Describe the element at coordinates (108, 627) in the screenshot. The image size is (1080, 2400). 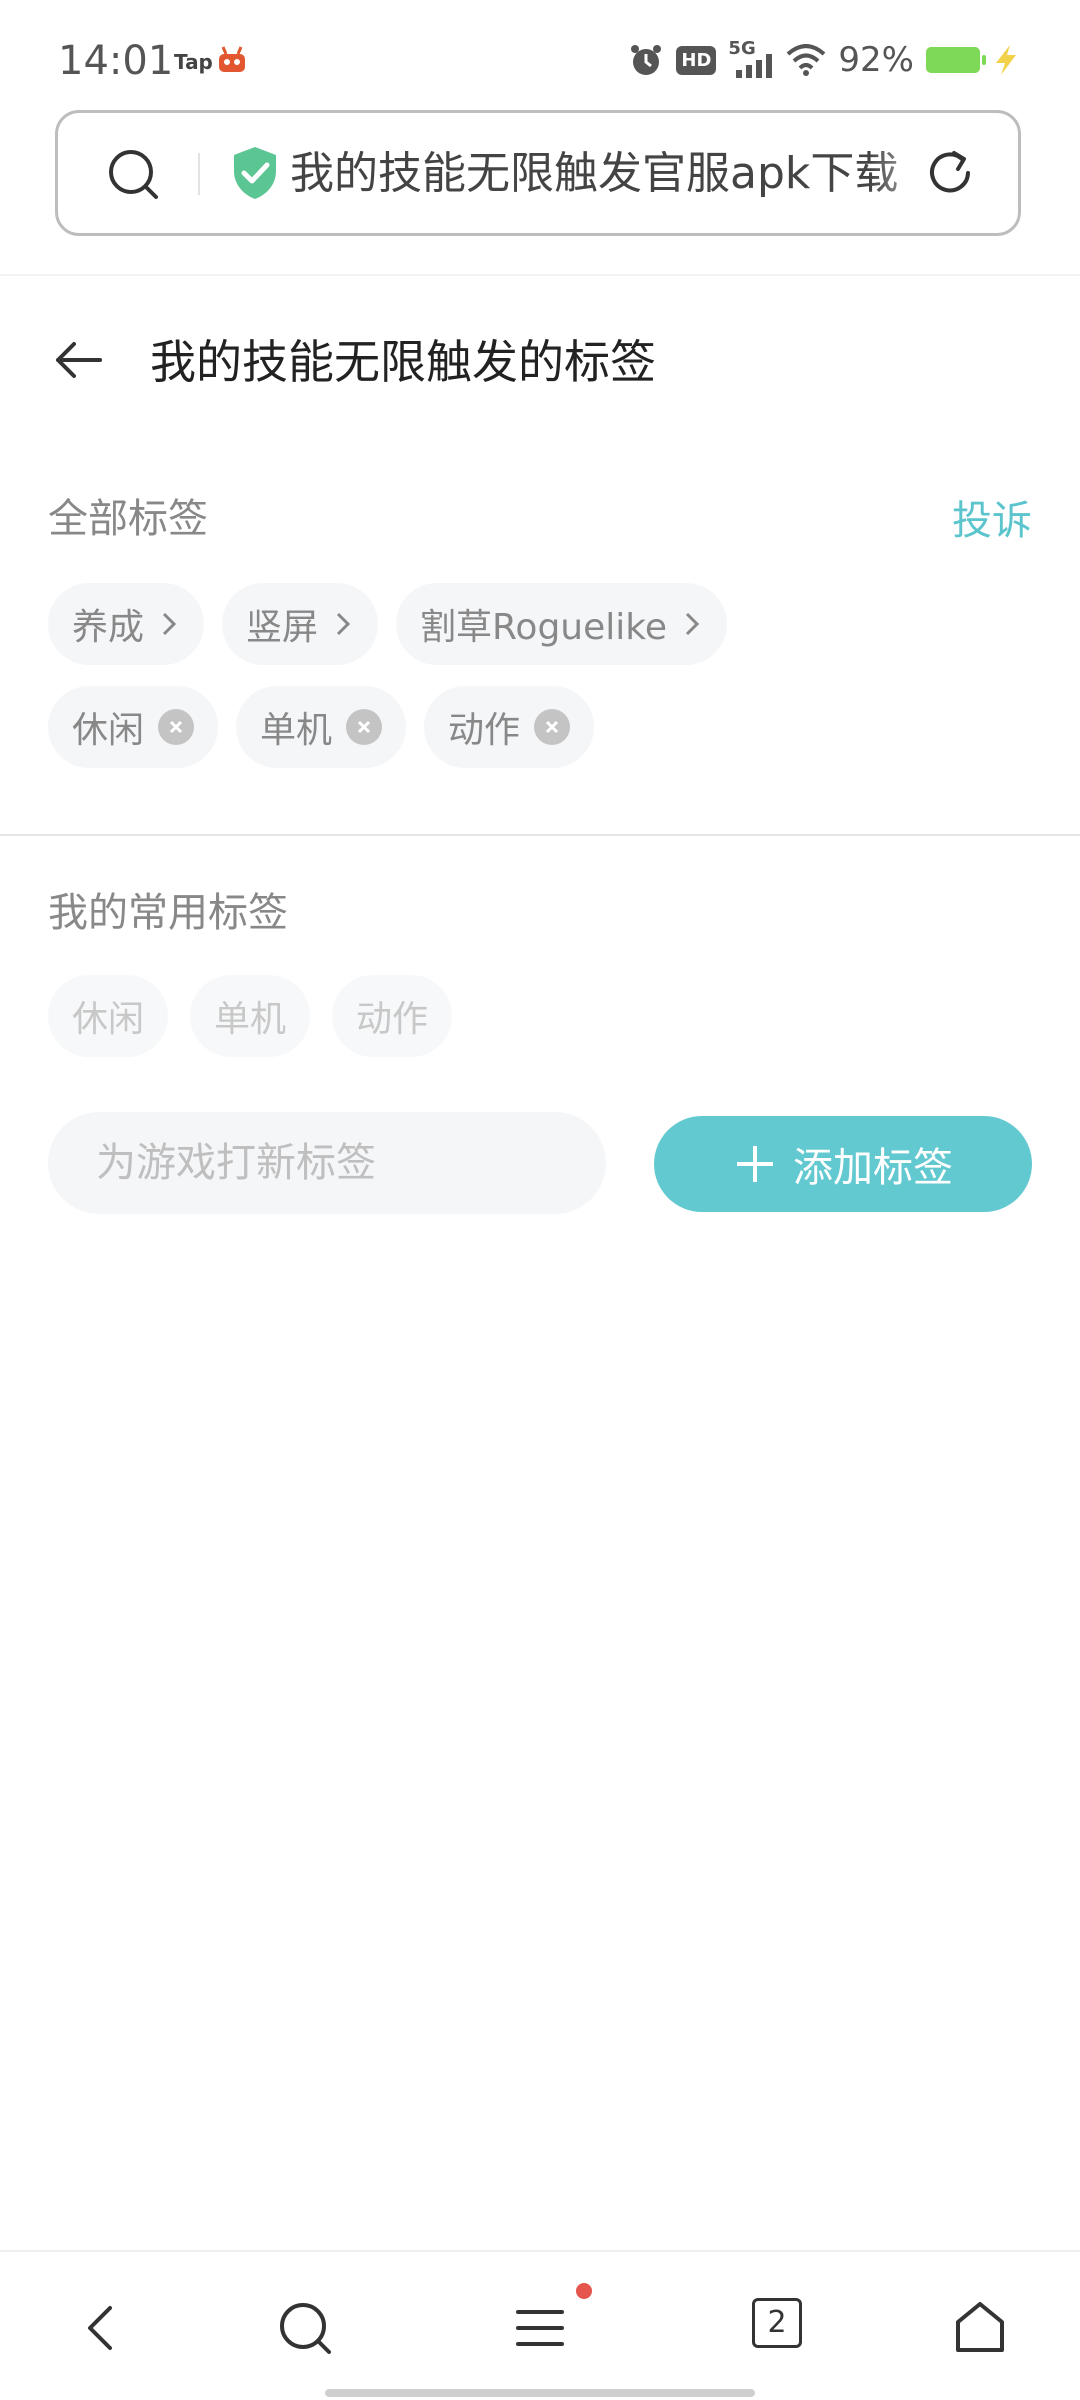
I see `tag-label: 养成` at that location.